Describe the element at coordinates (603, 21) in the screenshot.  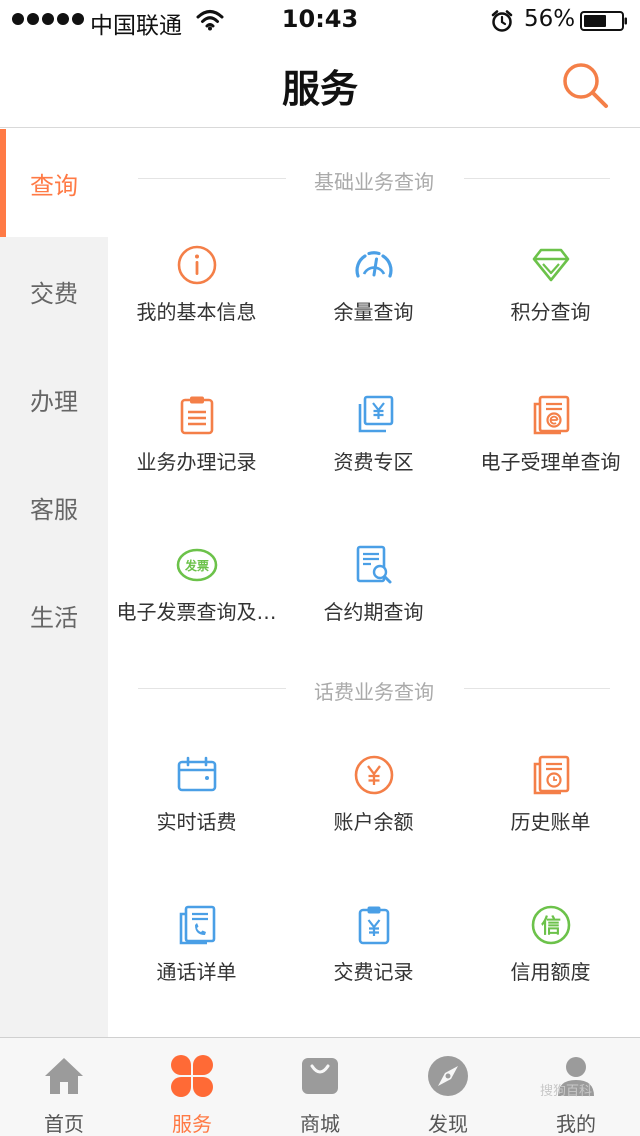
I see `battery-icon` at that location.